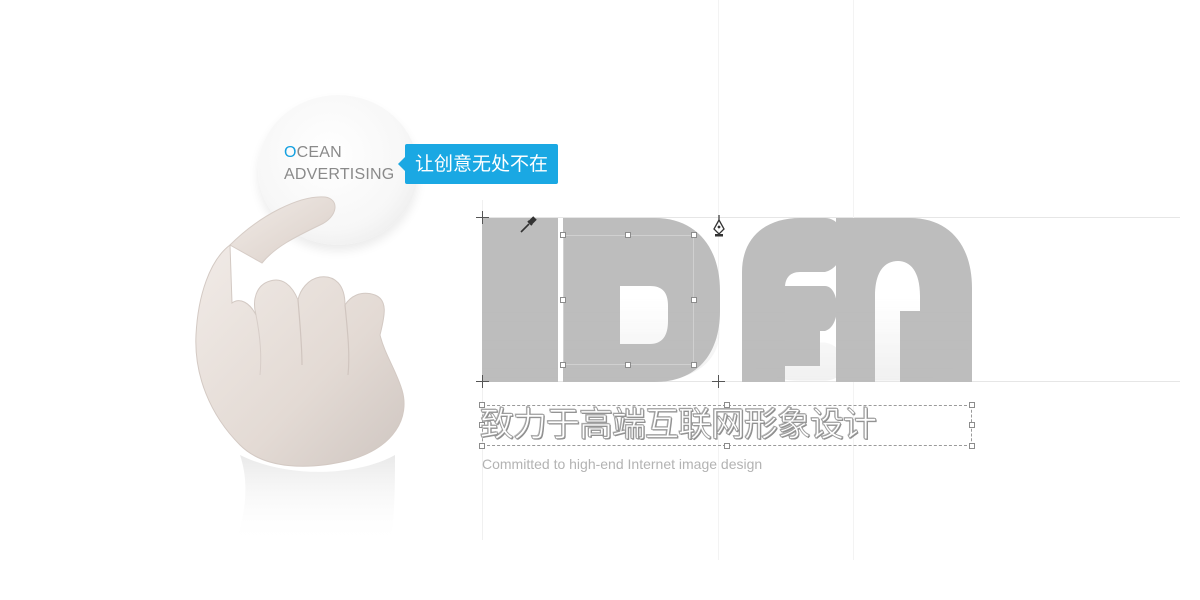 The image size is (1200, 600). I want to click on selection-frame, so click(628, 300).